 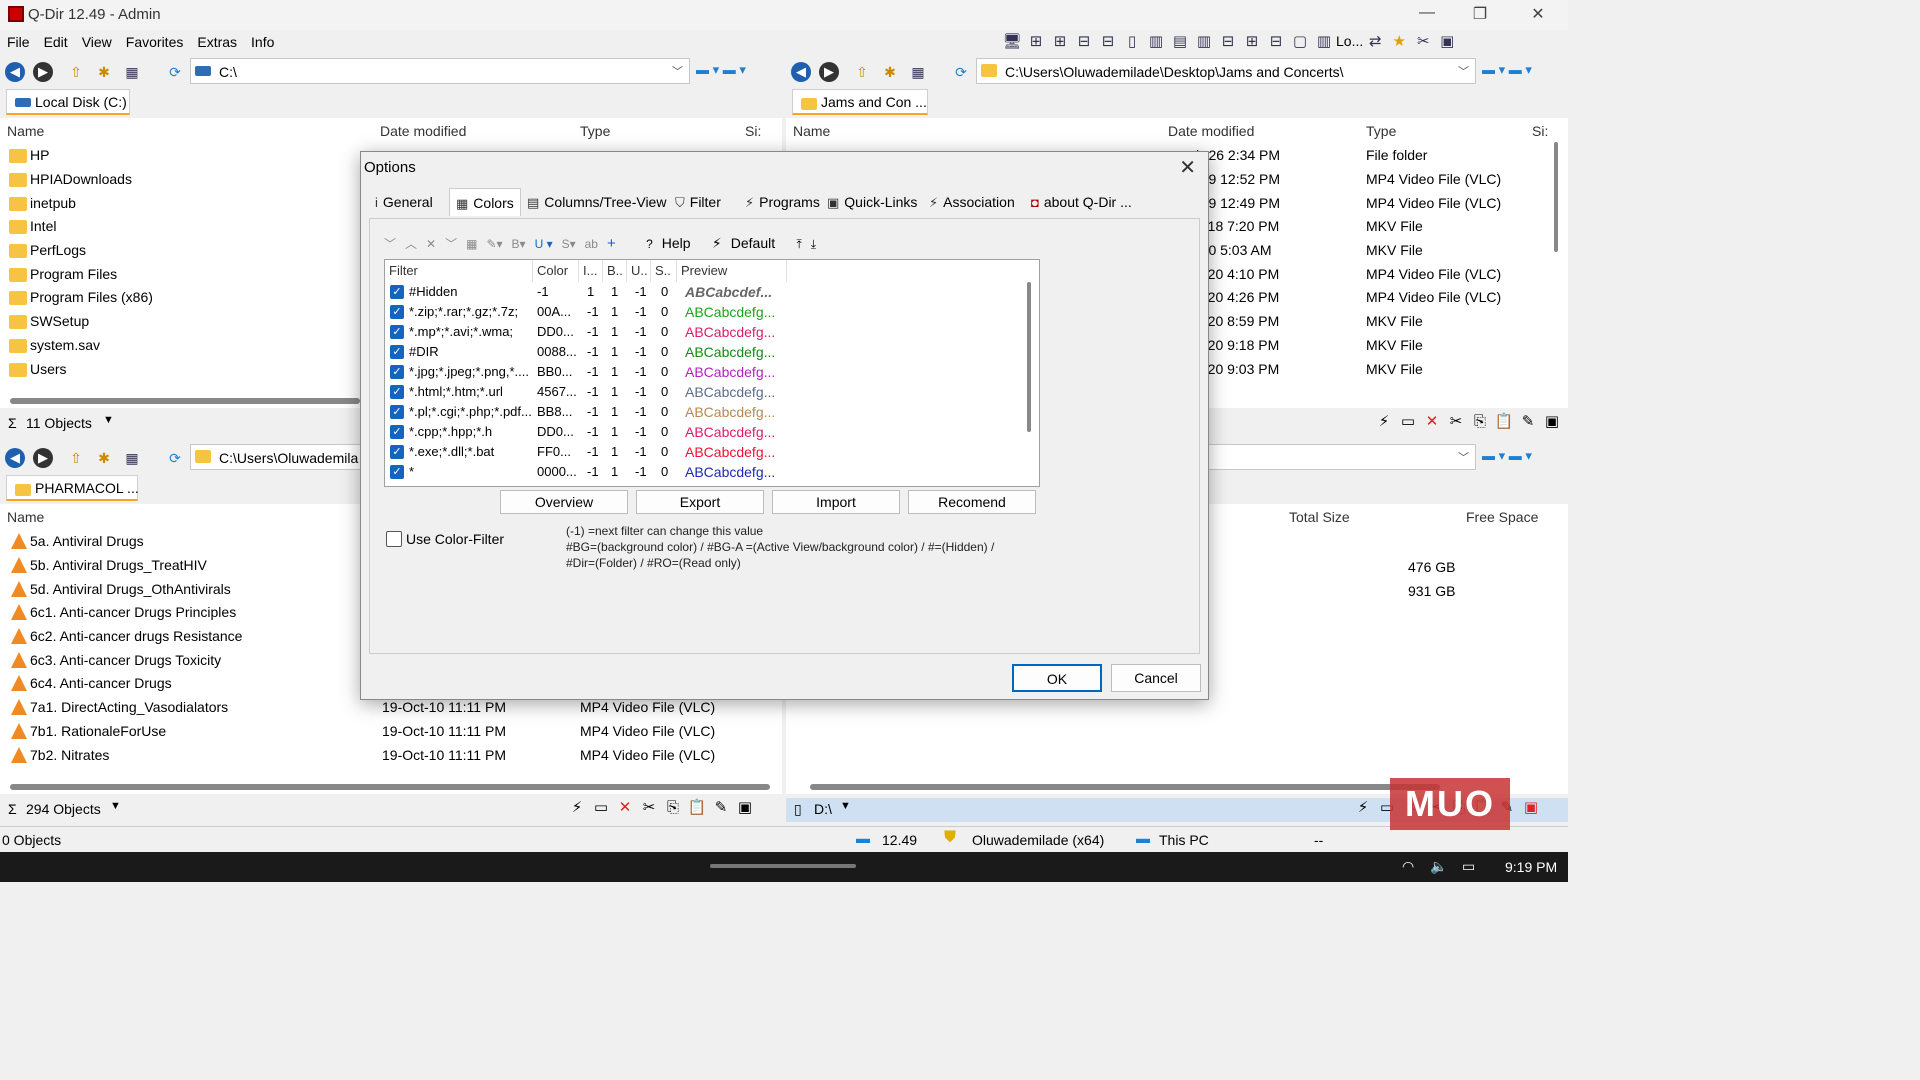 What do you see at coordinates (1531, 867) in the screenshot?
I see `clock: 9:19 PM` at bounding box center [1531, 867].